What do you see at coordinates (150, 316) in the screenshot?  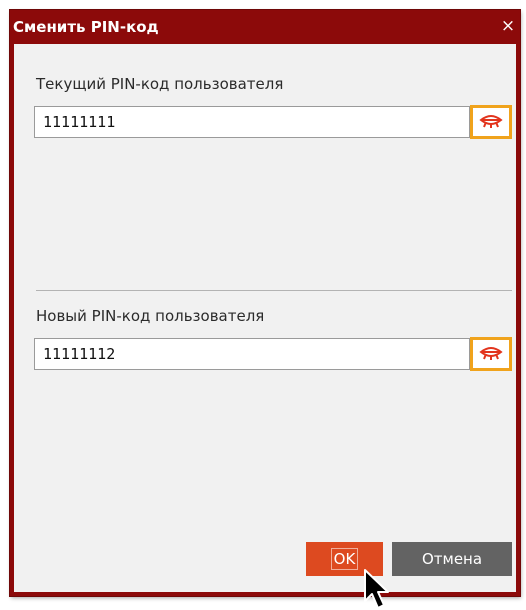 I see `new-pin-label: Новый PIN-код пользователя` at bounding box center [150, 316].